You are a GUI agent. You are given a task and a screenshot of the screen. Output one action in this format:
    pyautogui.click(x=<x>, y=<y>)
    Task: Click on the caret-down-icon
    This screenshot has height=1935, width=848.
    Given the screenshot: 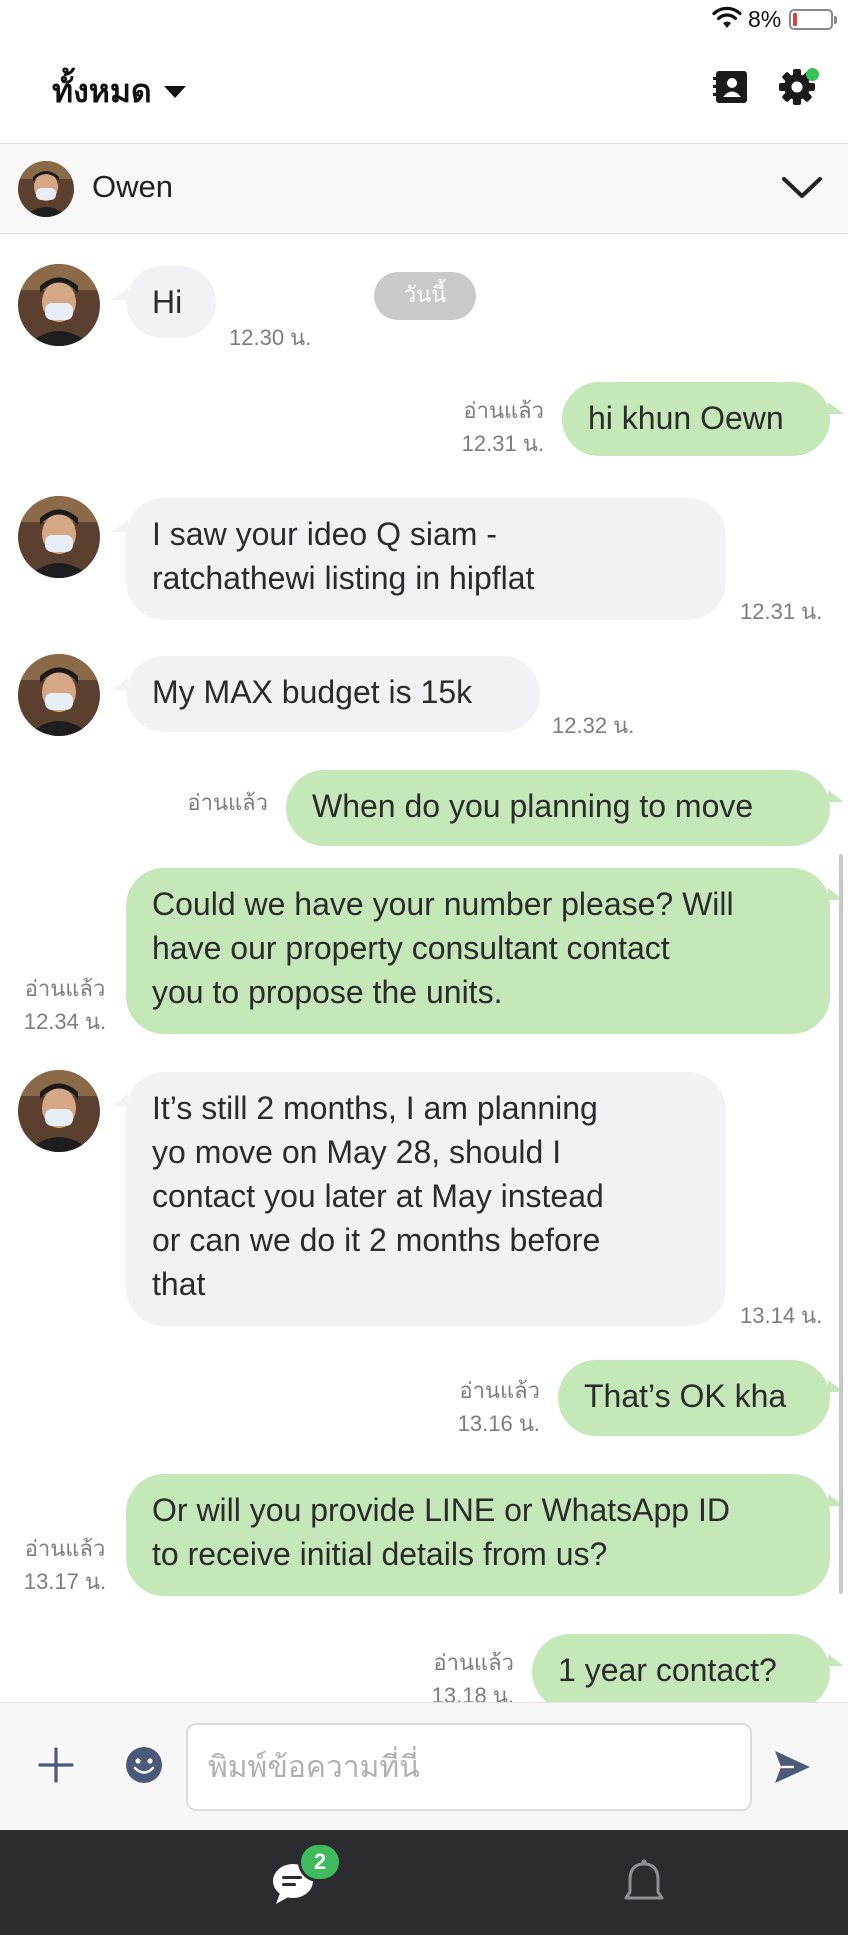 What is the action you would take?
    pyautogui.click(x=174, y=91)
    